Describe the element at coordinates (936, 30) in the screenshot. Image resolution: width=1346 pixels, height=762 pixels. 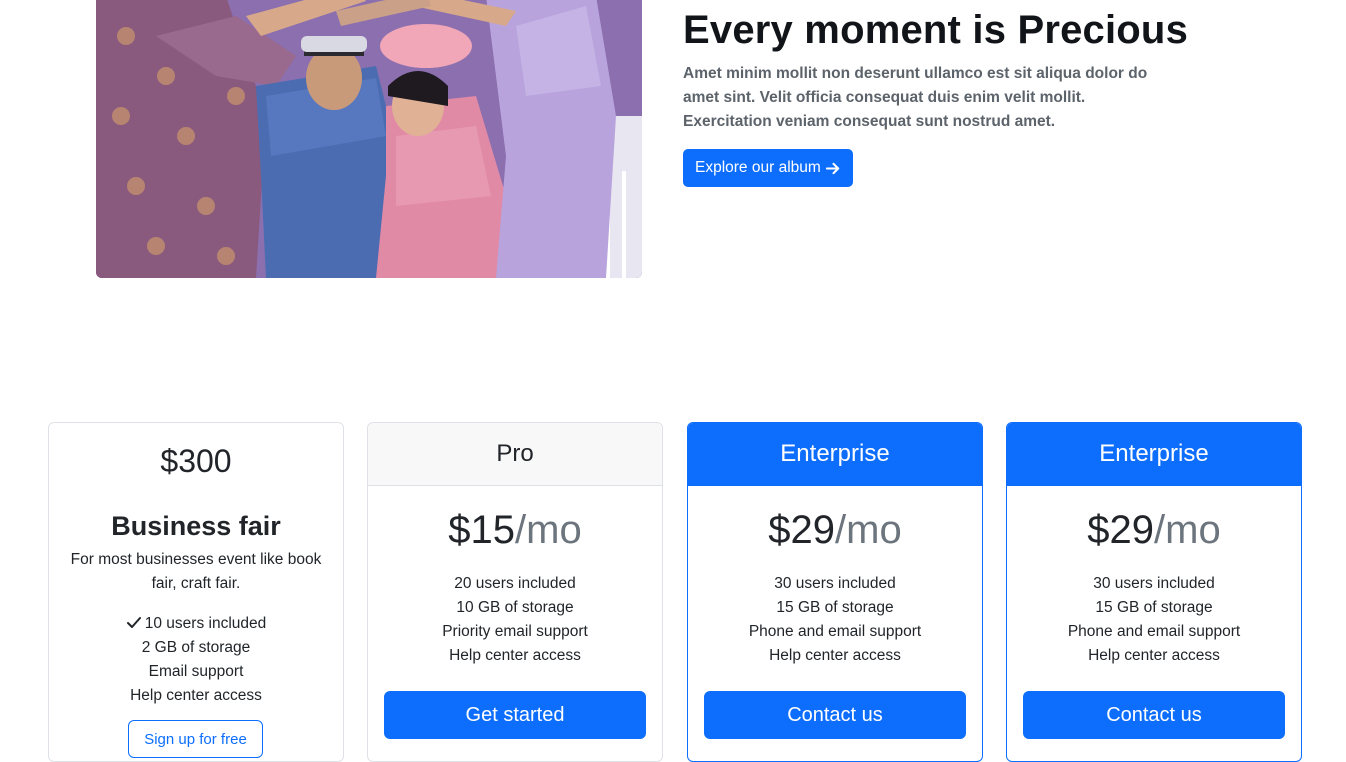
I see `hero-title: Every moment is Precious` at that location.